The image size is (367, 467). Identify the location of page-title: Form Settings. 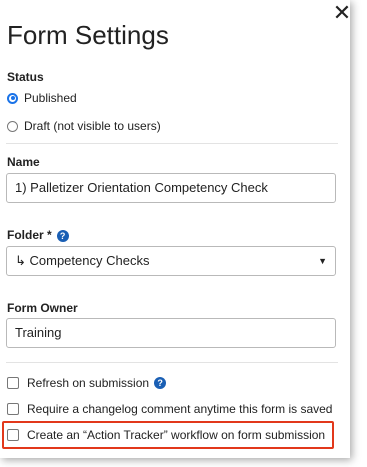
(88, 35).